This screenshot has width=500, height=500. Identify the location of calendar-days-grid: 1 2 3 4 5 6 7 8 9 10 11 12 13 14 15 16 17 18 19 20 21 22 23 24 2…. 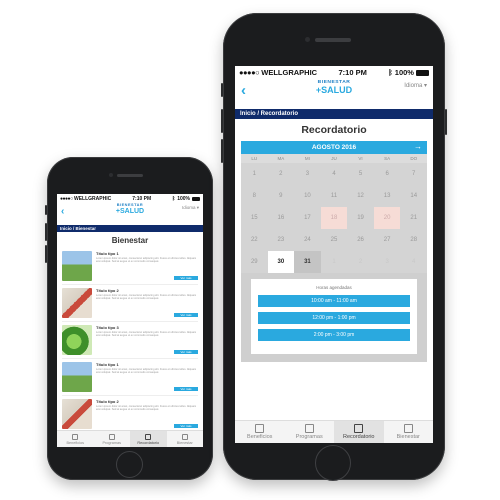
(334, 218).